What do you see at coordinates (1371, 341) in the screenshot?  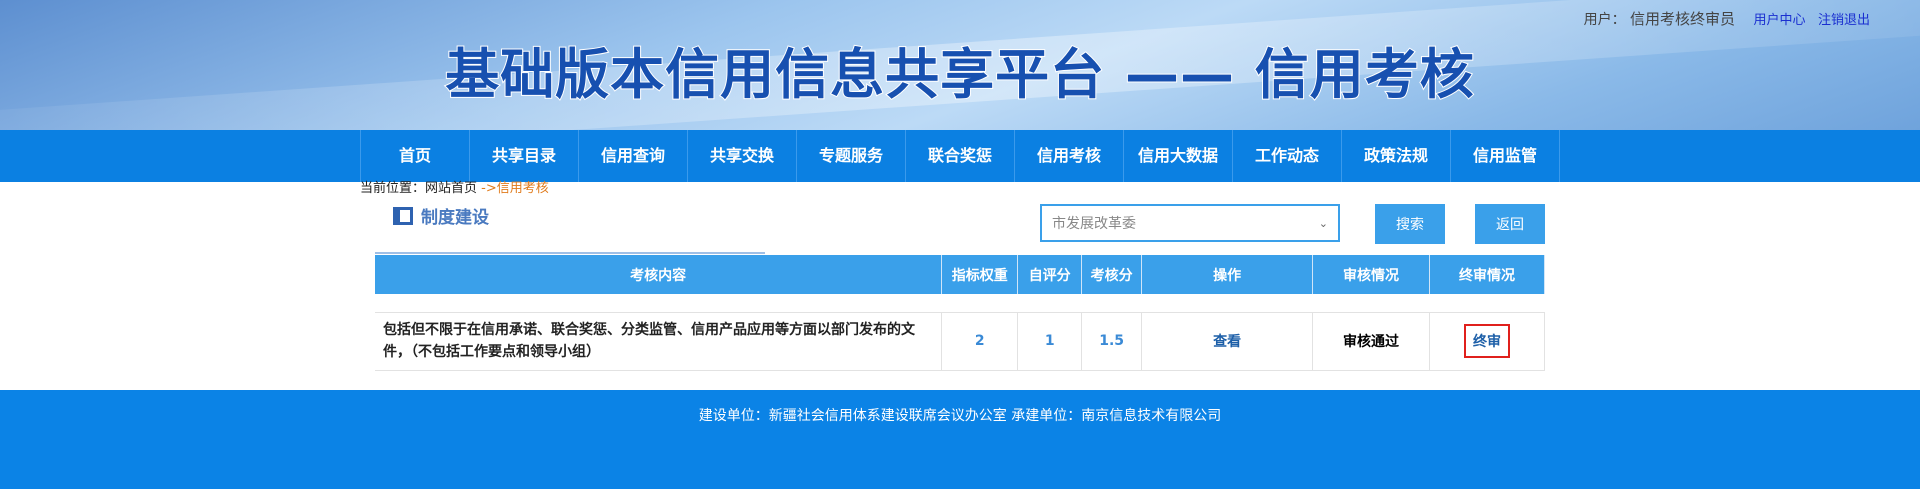 I see `review-cell: 审核通过` at bounding box center [1371, 341].